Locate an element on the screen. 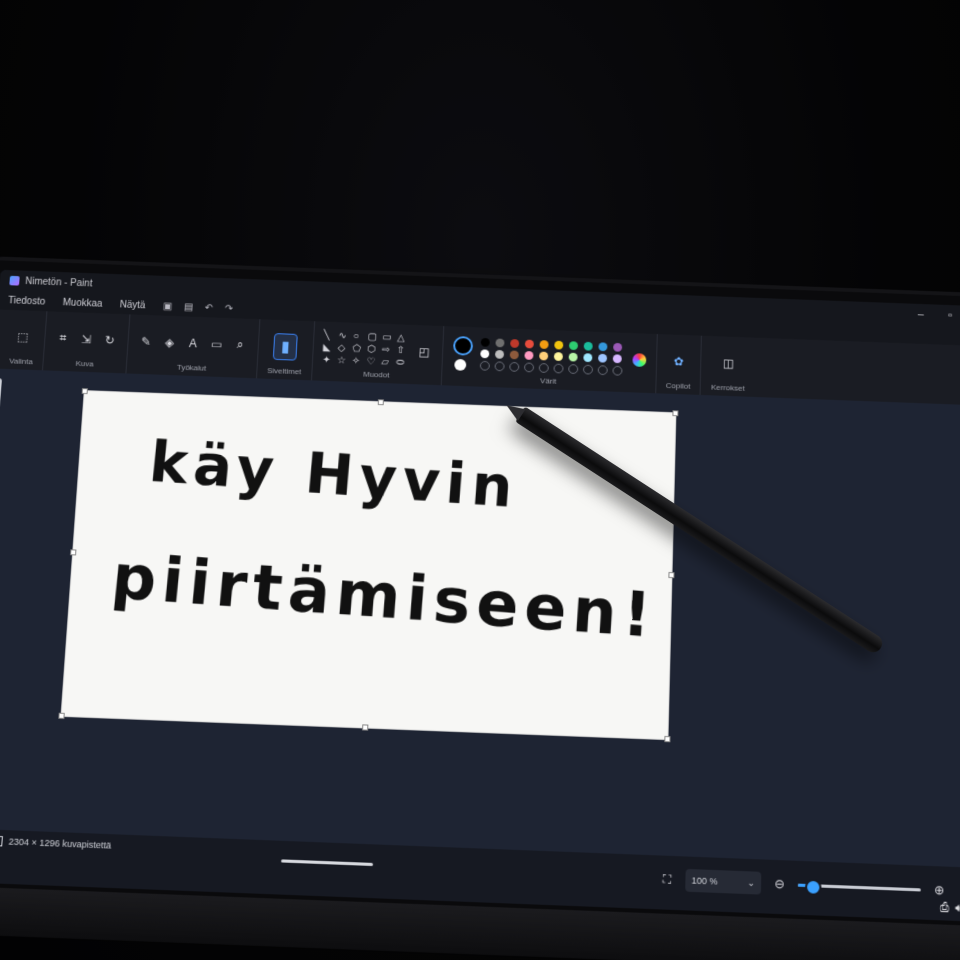 This screenshot has height=960, width=960. share-icon: ▤ is located at coordinates (189, 307).